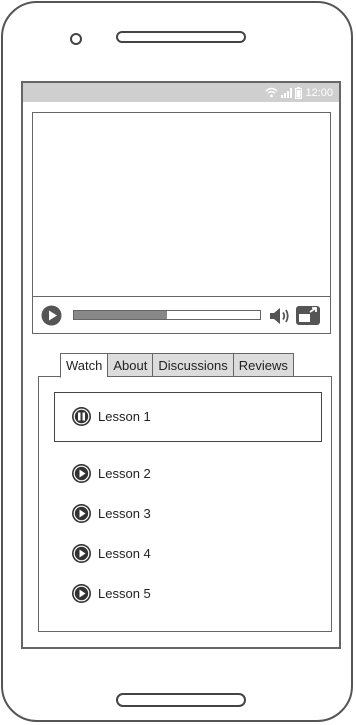 The width and height of the screenshot is (356, 725). I want to click on volume-icon, so click(280, 316).